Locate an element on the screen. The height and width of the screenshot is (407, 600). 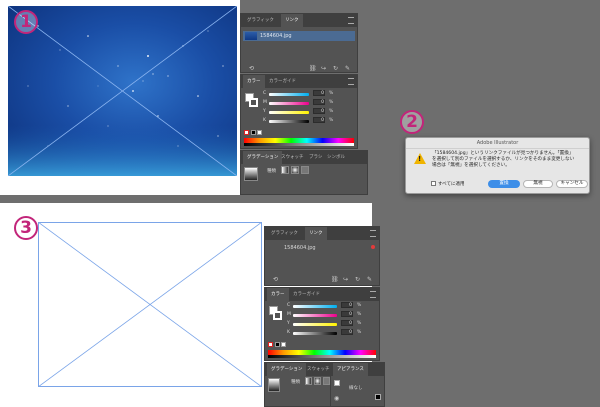
panel-links-bottom: グラフィック リンク 1584604.jpg ⟲ ⛓ ↪ ↻ ✎ is located at coordinates (322, 256).